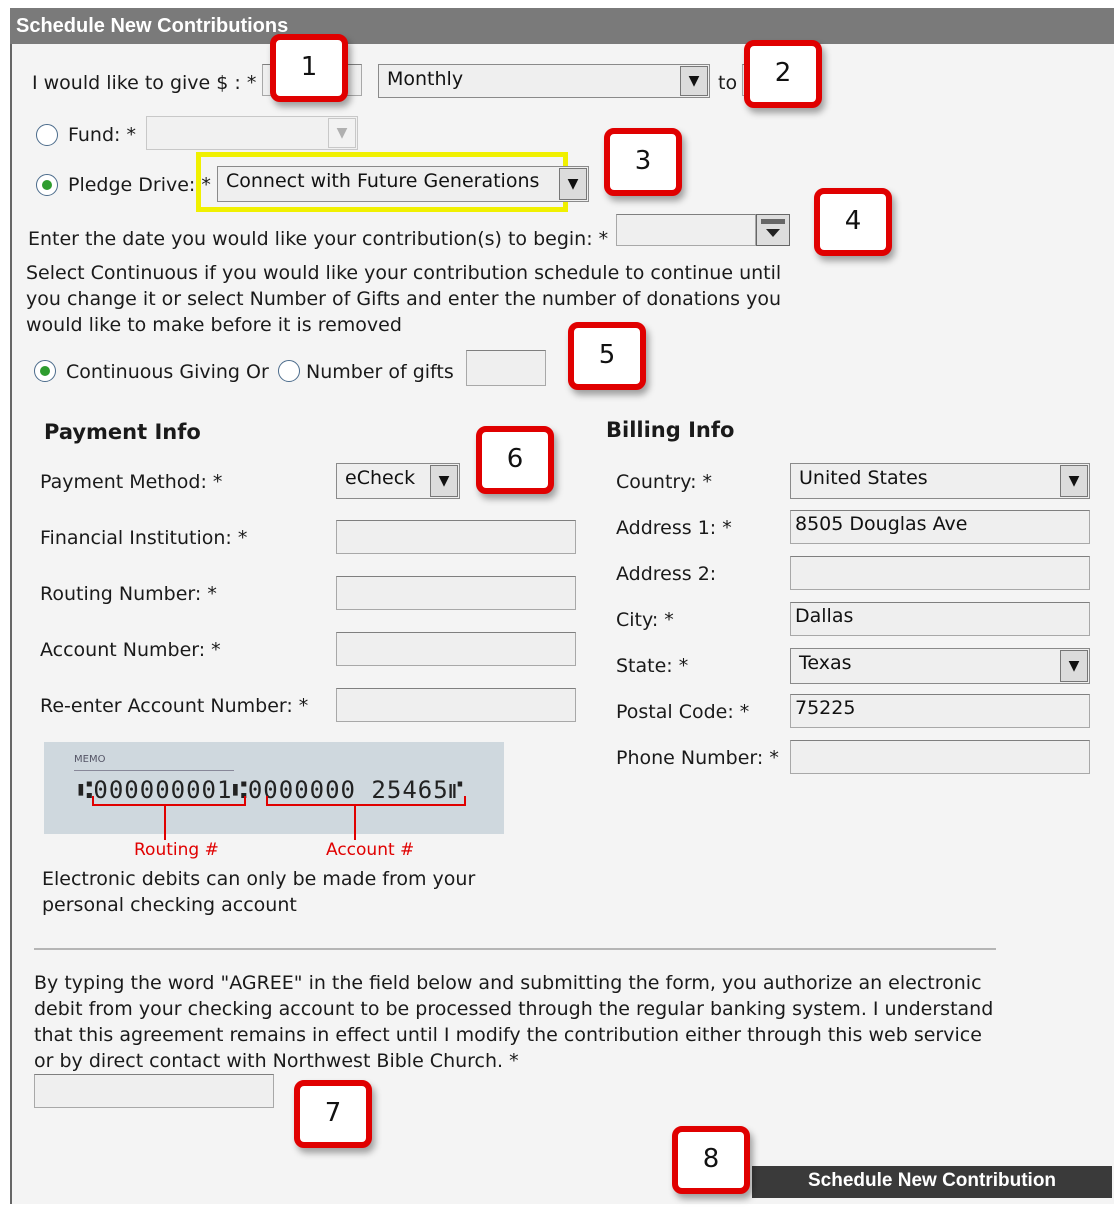  What do you see at coordinates (711, 1160) in the screenshot?
I see `callout-8: 8` at bounding box center [711, 1160].